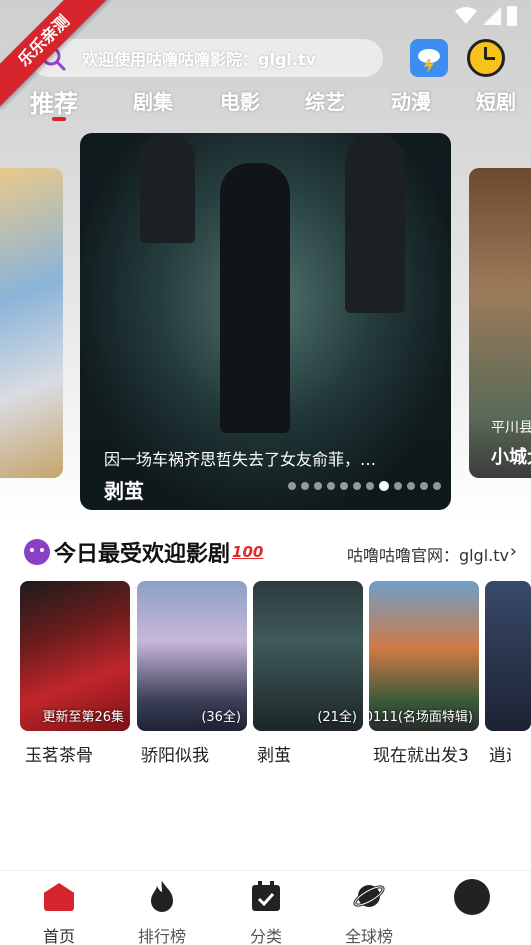  Describe the element at coordinates (54, 101) in the screenshot. I see `tab-recommend: 推荐` at that location.